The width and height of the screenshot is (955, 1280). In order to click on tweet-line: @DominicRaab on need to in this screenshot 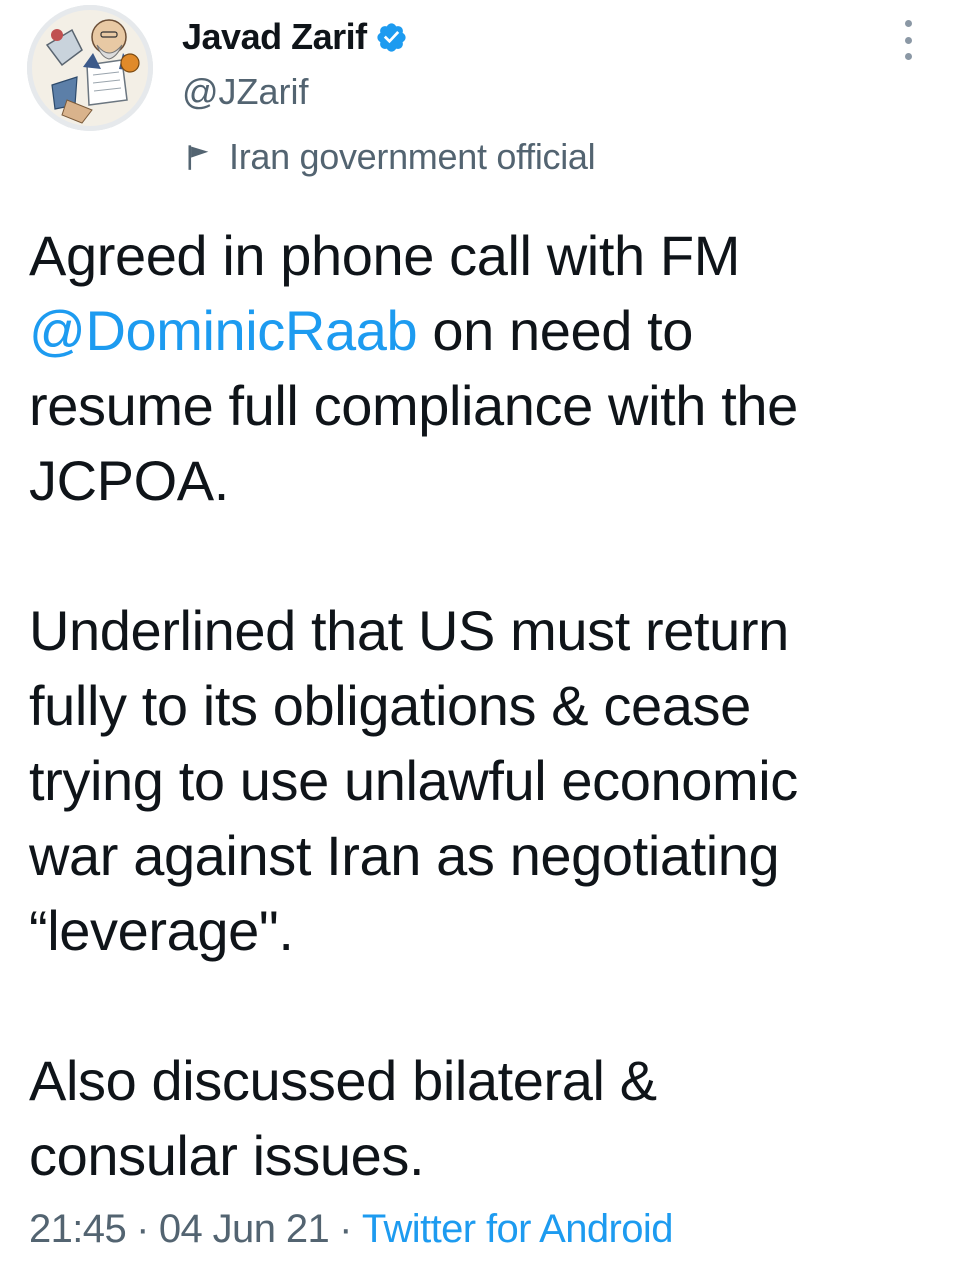, I will do `click(361, 330)`.